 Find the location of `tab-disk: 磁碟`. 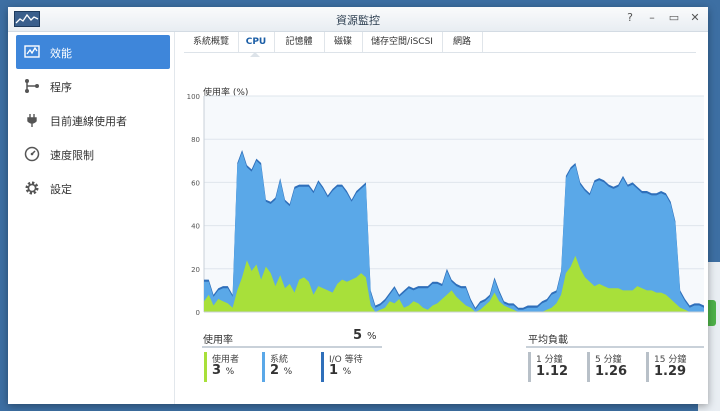

tab-disk: 磁碟 is located at coordinates (343, 42).